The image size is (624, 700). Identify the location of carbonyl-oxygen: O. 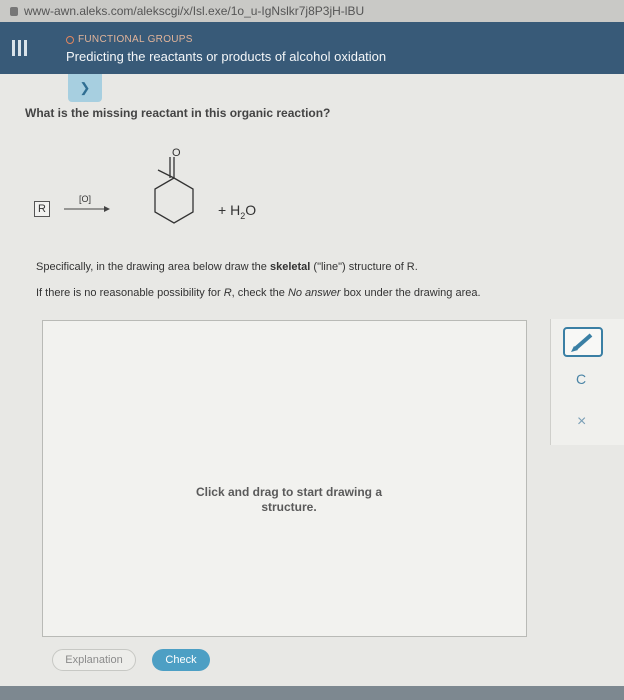
(176, 153).